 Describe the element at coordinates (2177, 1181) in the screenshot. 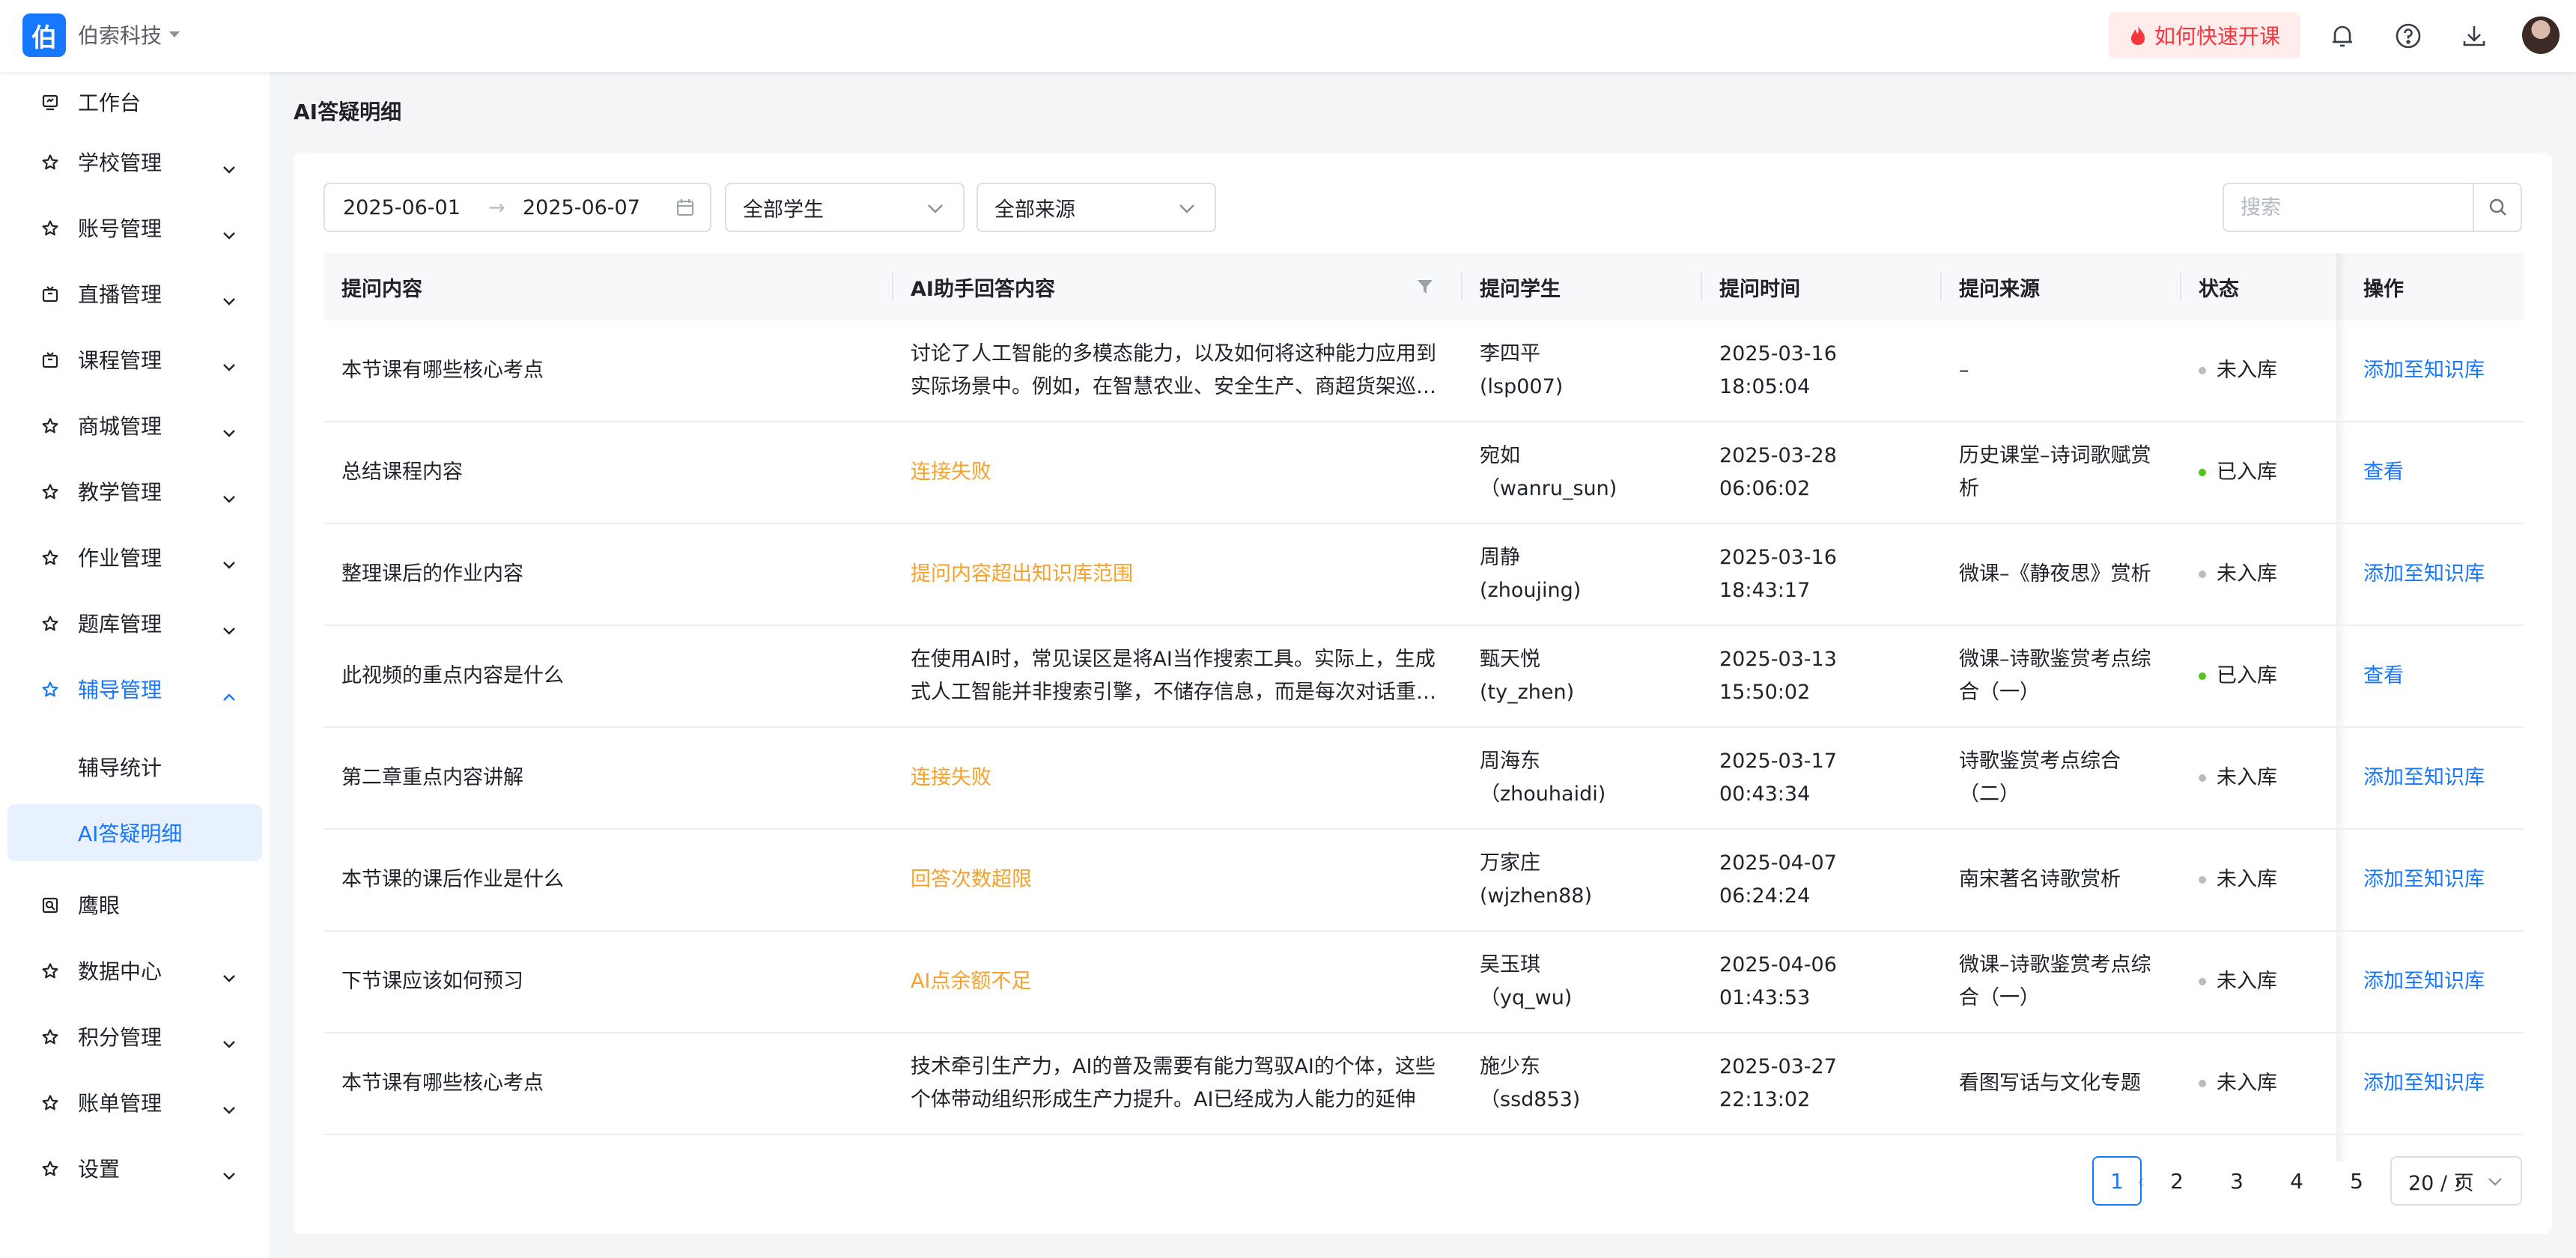

I see `page-2-button: 2` at that location.